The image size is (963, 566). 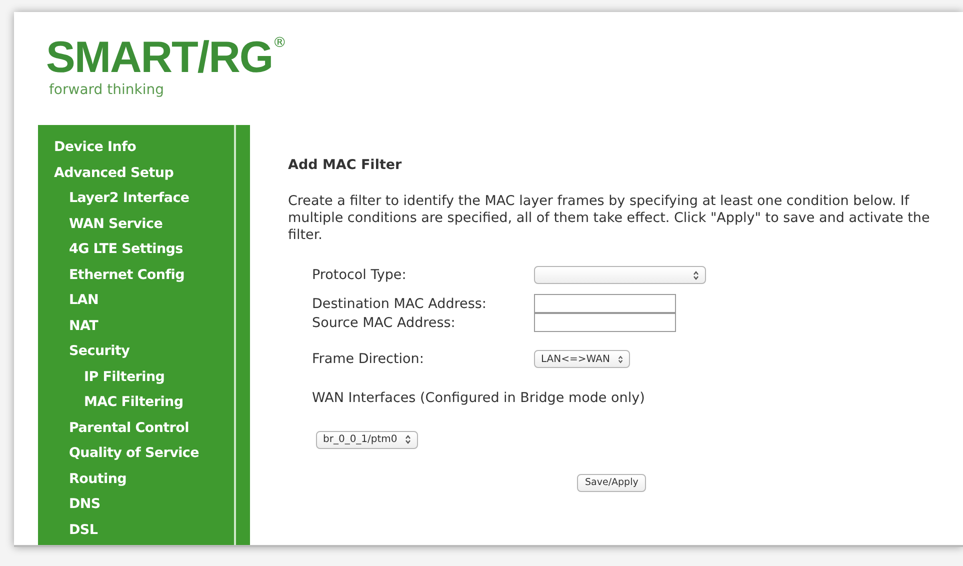 I want to click on form-description: Create a filter to identify the MAC layer frames by specifying at least one condition below. If multiple conditions are specified, all of them take effect. Click "Apply" to save and activate the filter., so click(x=609, y=218).